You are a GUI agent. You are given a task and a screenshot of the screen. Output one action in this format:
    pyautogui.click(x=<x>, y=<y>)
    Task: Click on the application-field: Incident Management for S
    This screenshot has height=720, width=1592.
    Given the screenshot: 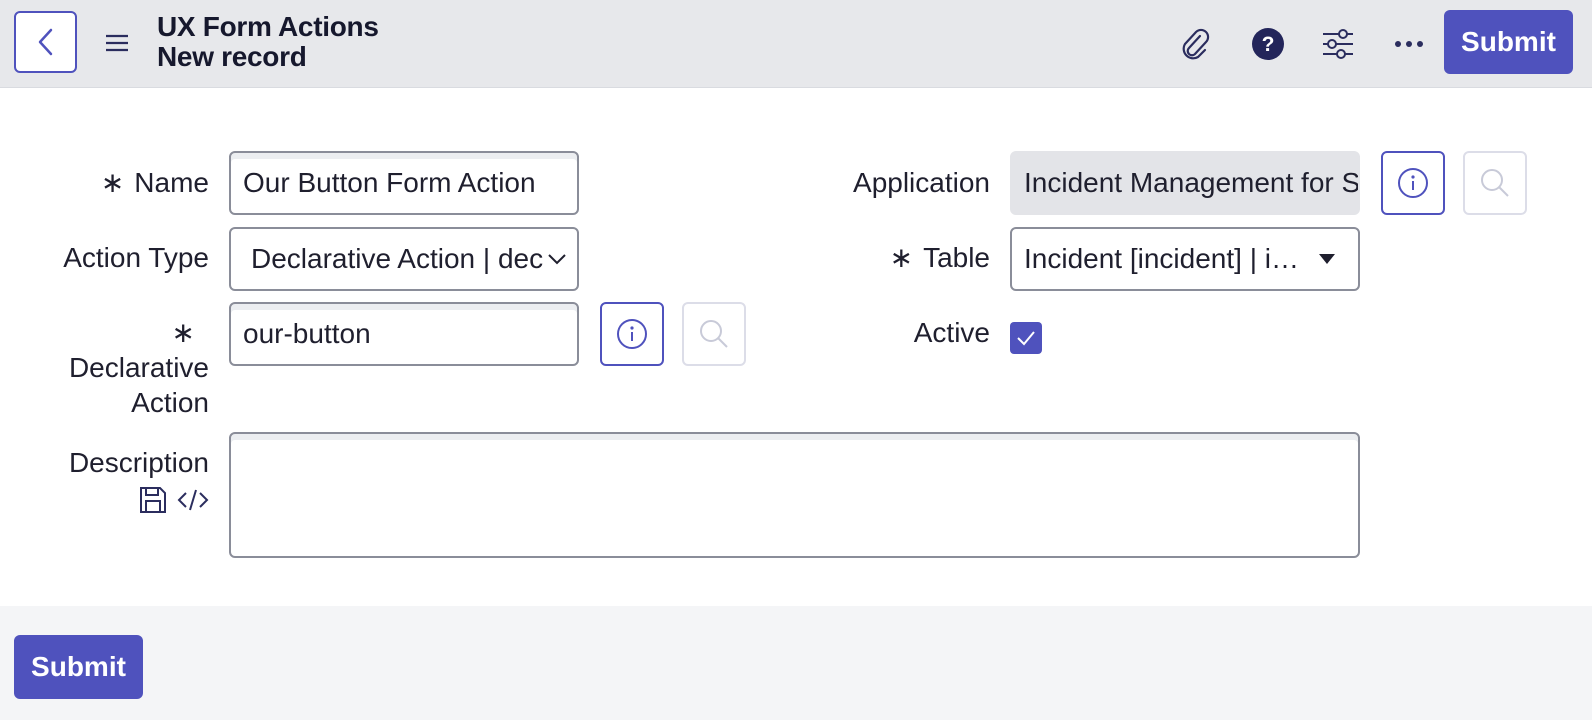 What is the action you would take?
    pyautogui.click(x=1185, y=183)
    